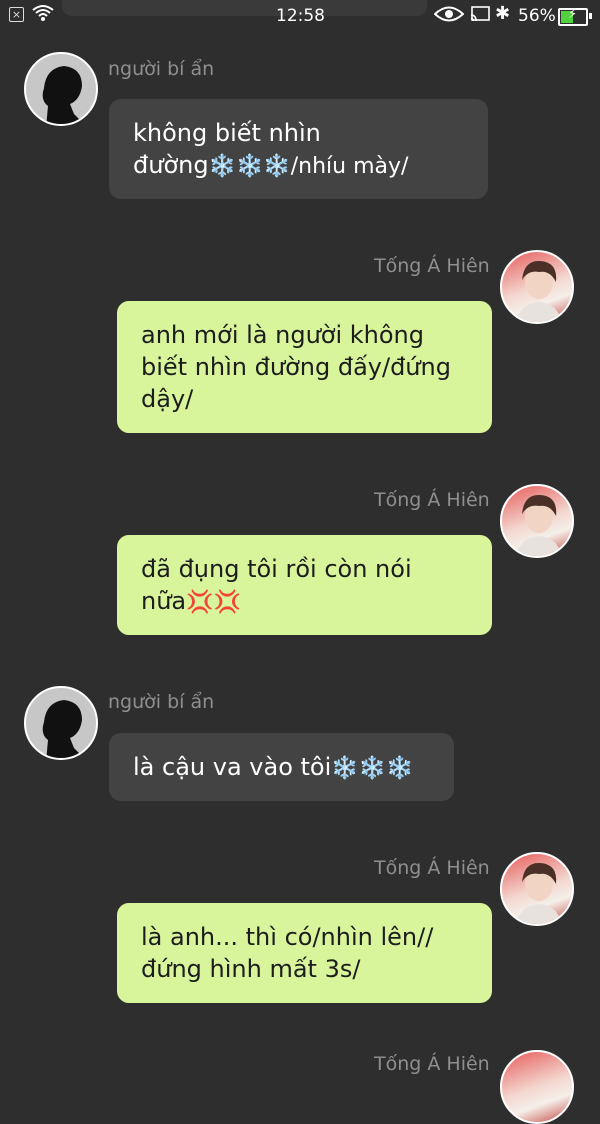 This screenshot has width=600, height=1124. I want to click on bluetooth-icon: ✱, so click(503, 13).